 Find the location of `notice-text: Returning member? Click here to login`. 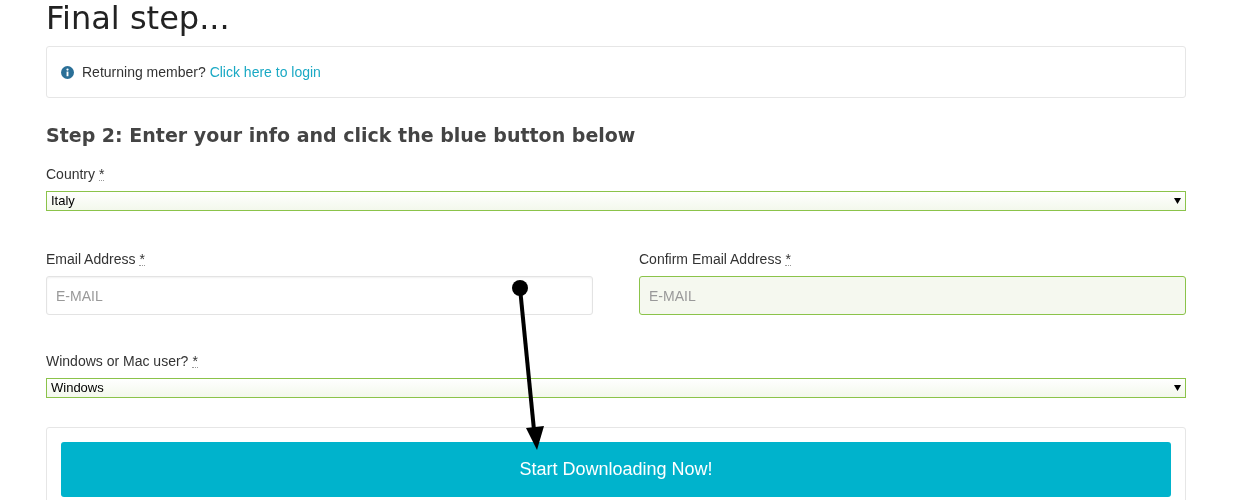

notice-text: Returning member? Click here to login is located at coordinates (201, 72).